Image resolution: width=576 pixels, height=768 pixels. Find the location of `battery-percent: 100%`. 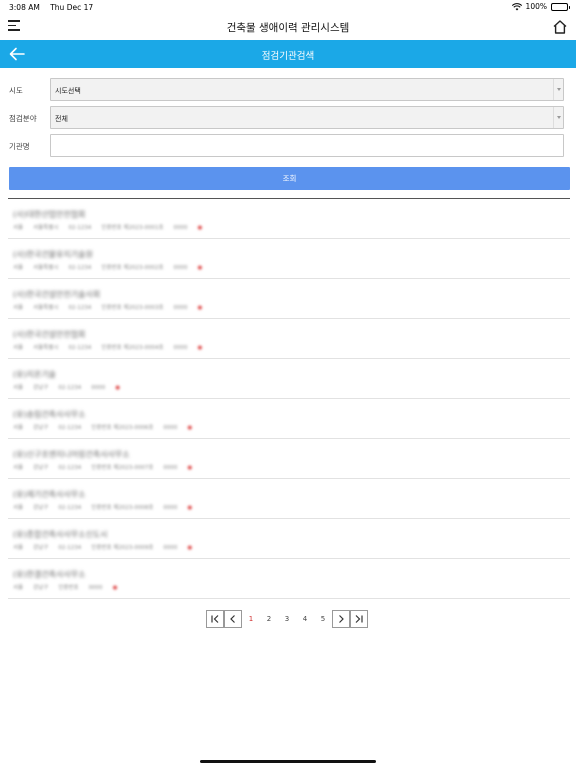

battery-percent: 100% is located at coordinates (536, 6).